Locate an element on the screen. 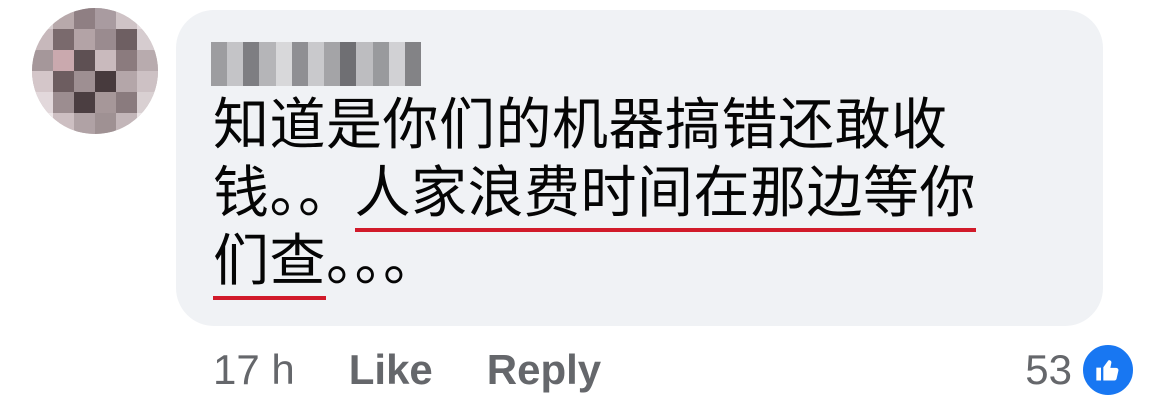 The height and width of the screenshot is (408, 1170). thumbs-up-icon is located at coordinates (1108, 370).